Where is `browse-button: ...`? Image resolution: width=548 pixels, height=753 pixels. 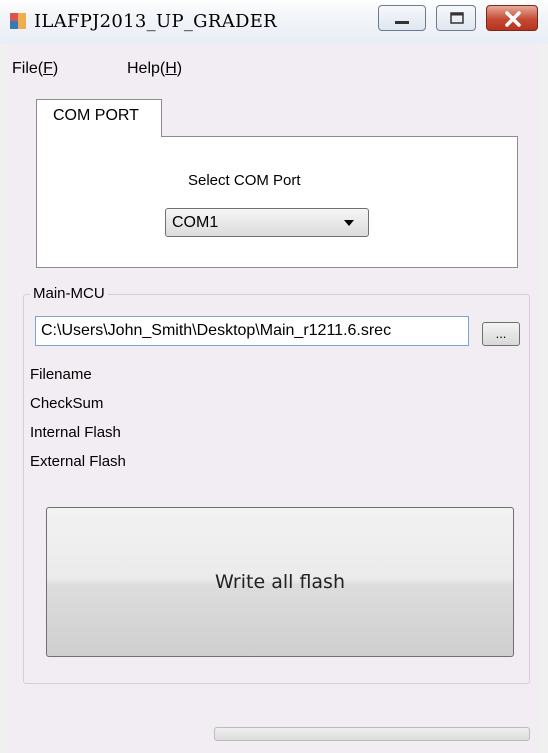 browse-button: ... is located at coordinates (501, 334).